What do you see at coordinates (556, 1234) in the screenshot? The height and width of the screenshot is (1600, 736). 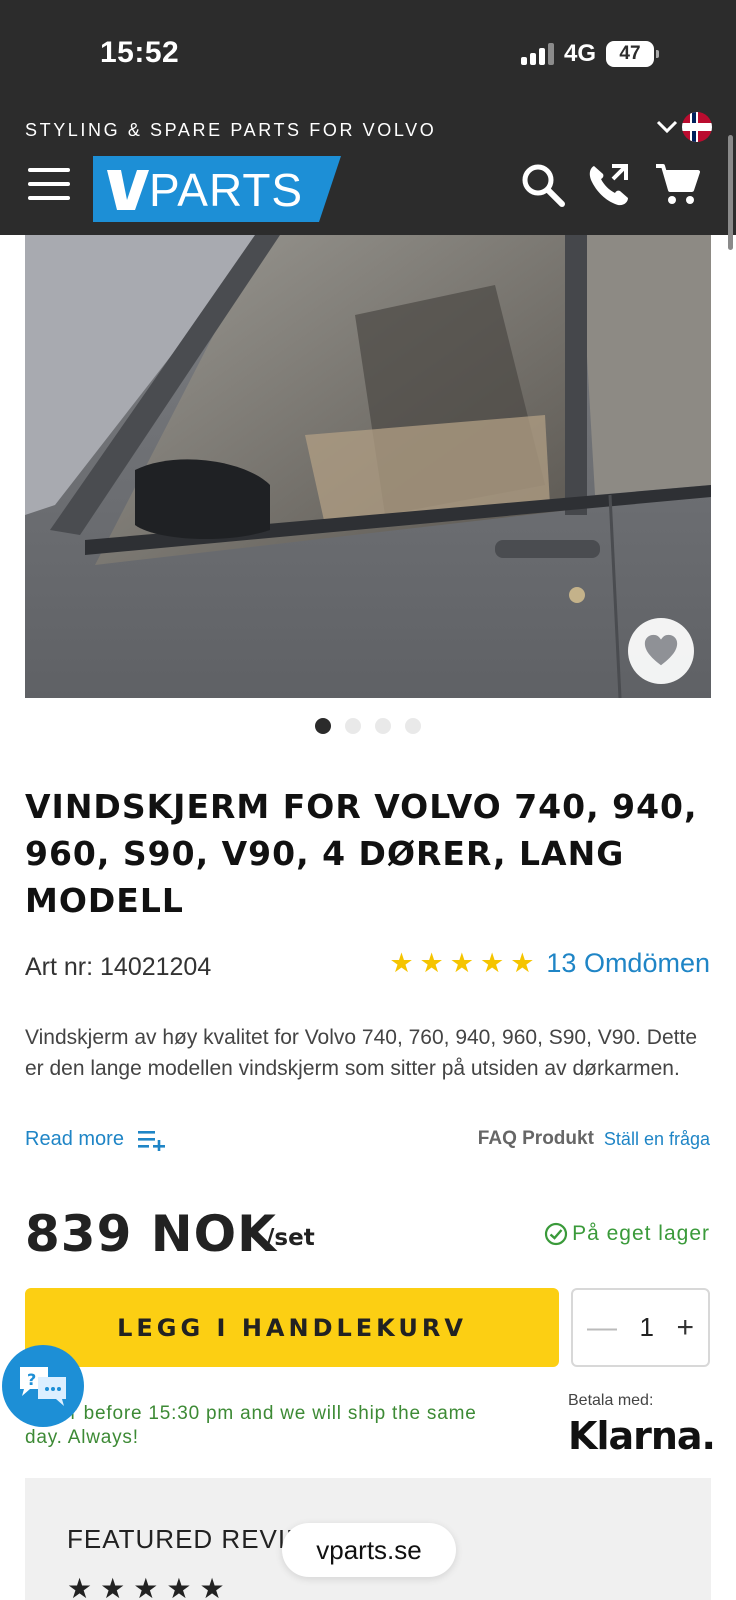 I see `check-circle-icon` at bounding box center [556, 1234].